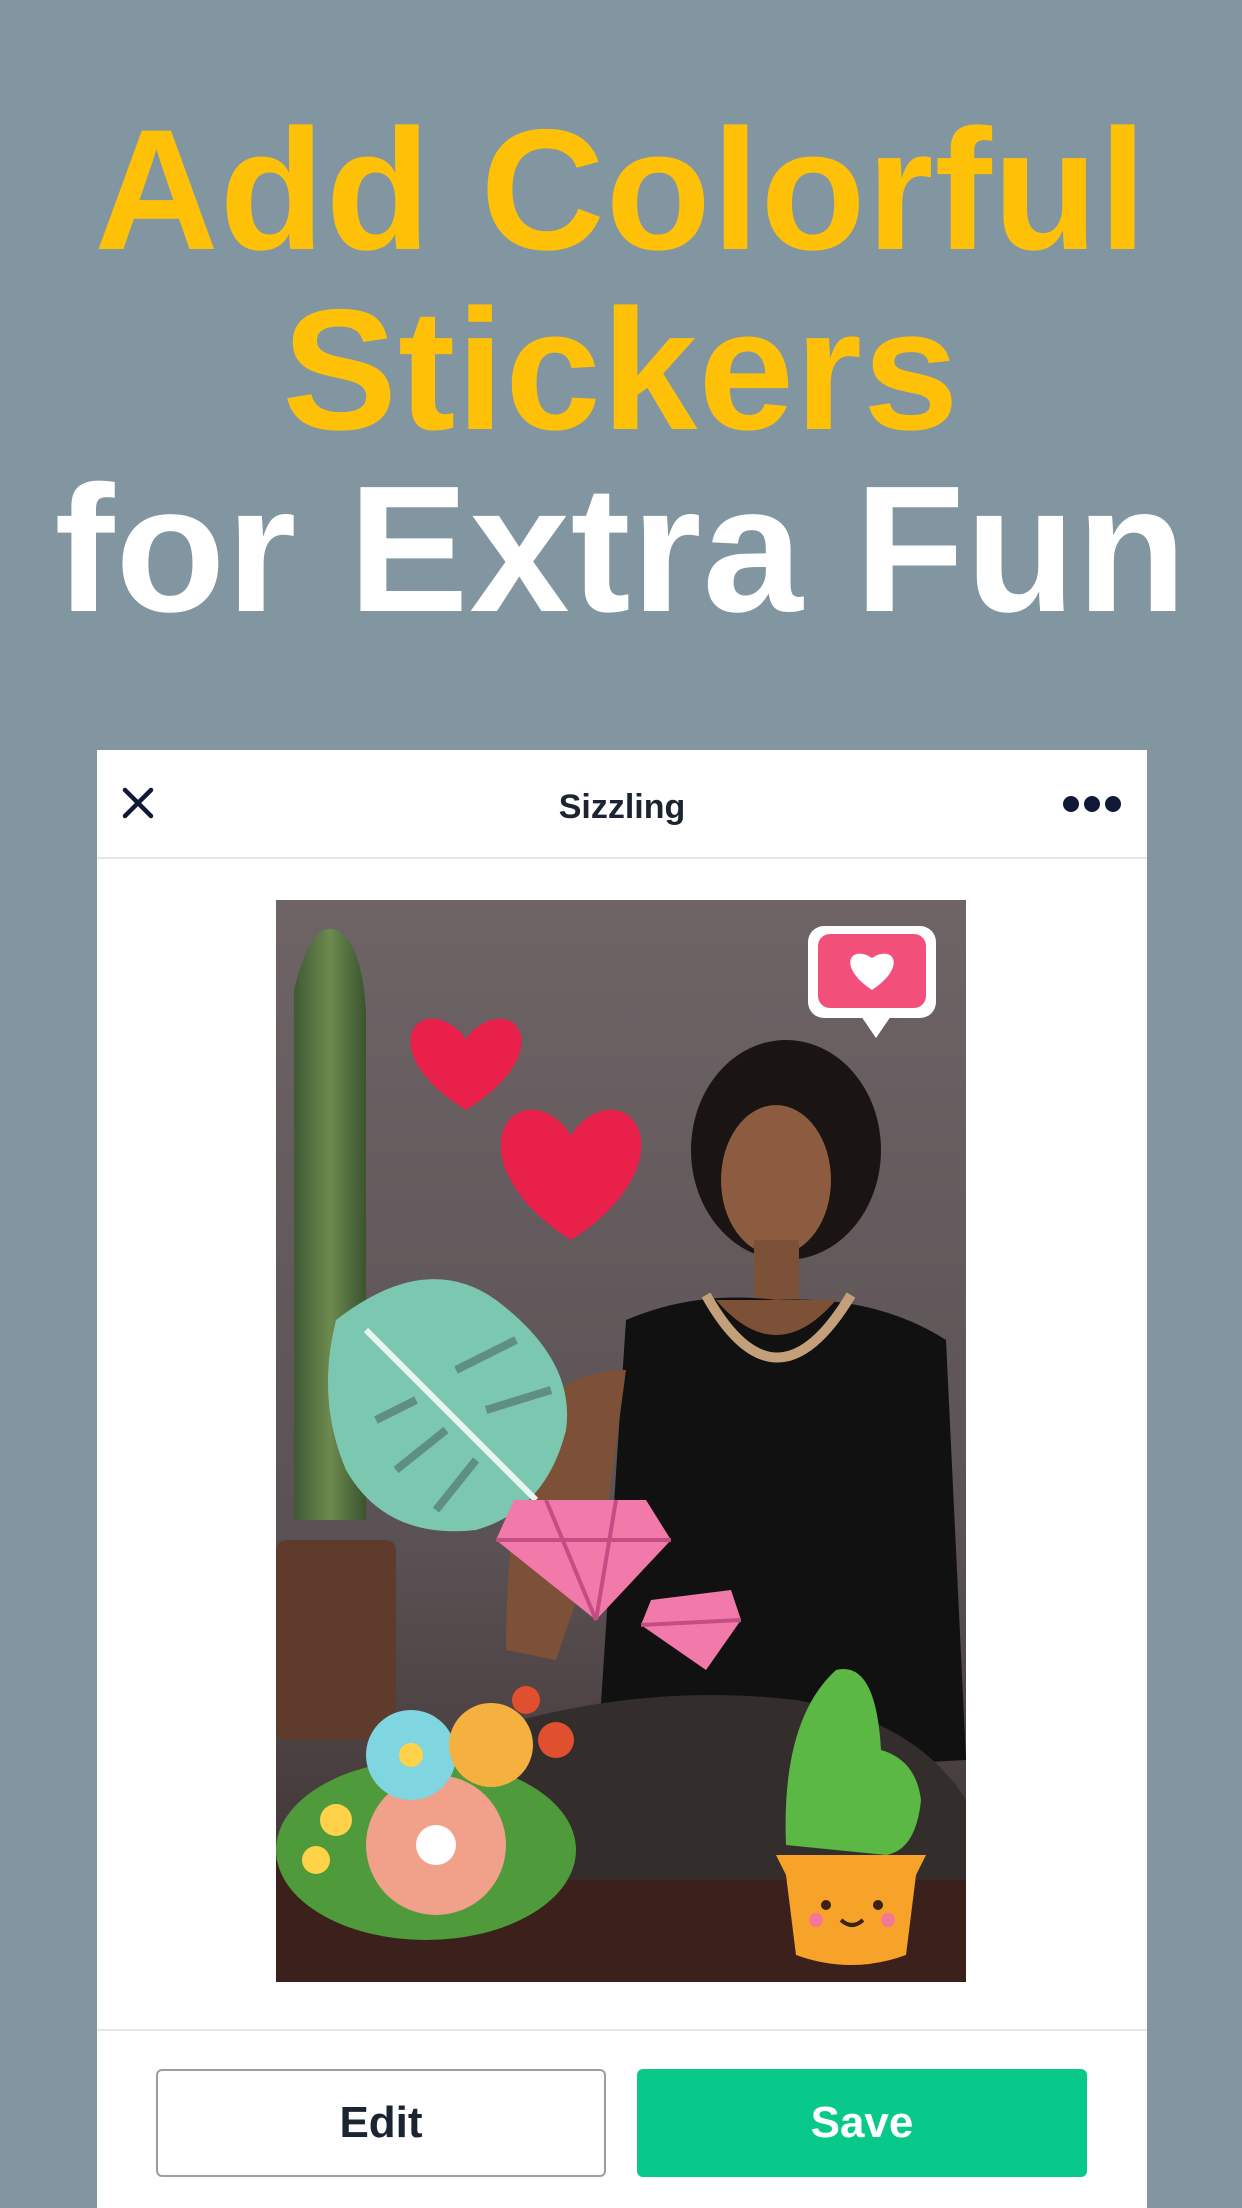 This screenshot has height=2208, width=1242. I want to click on editor-header: Sizzling, so click(622, 804).